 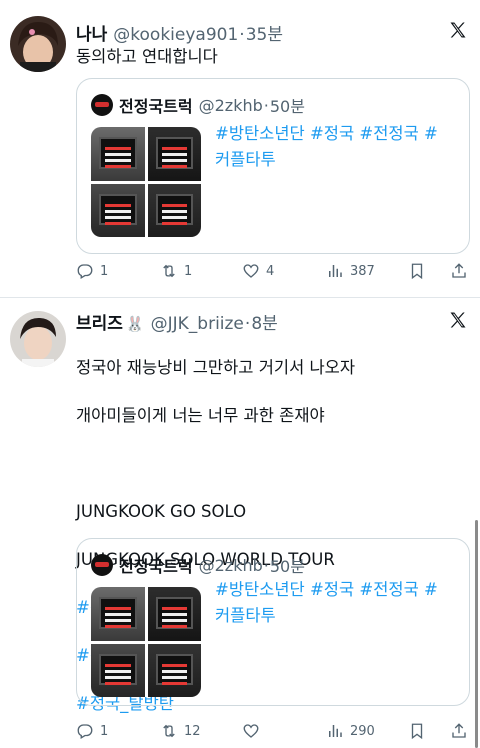 What do you see at coordinates (197, 324) in the screenshot?
I see `user-handle: @JJK_briize` at bounding box center [197, 324].